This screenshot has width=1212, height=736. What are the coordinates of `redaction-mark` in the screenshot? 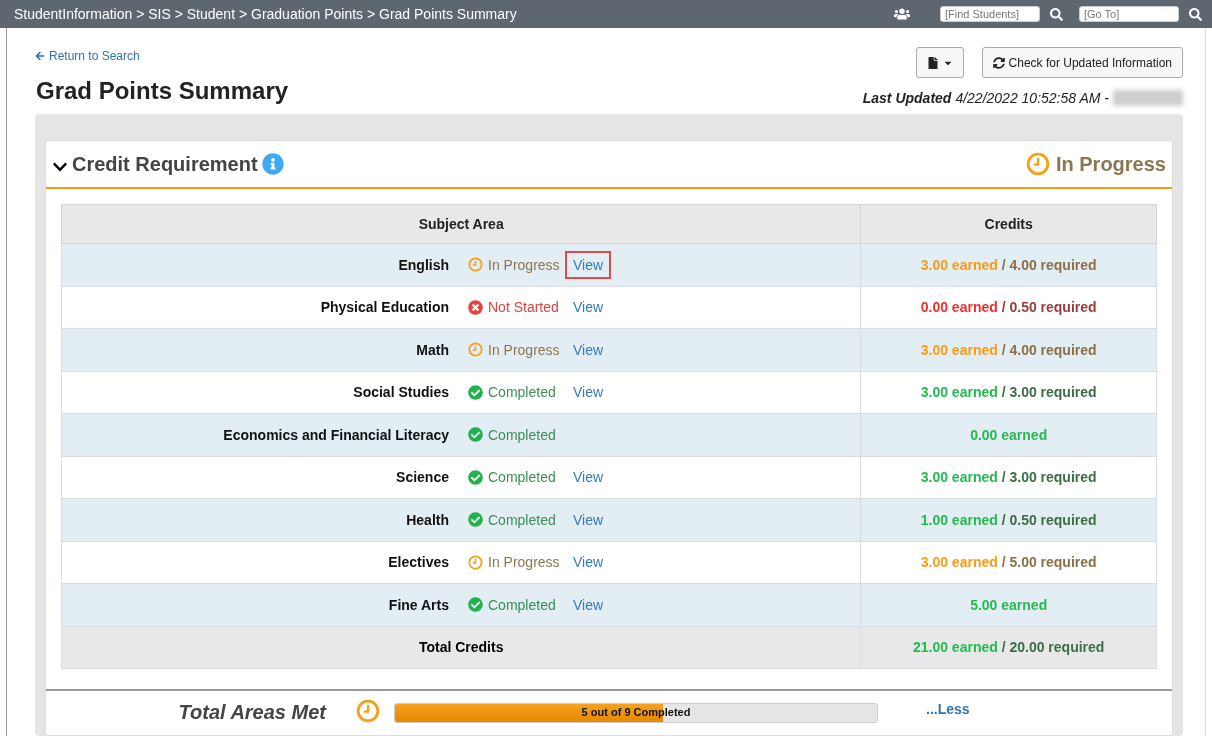 It's located at (1148, 98).